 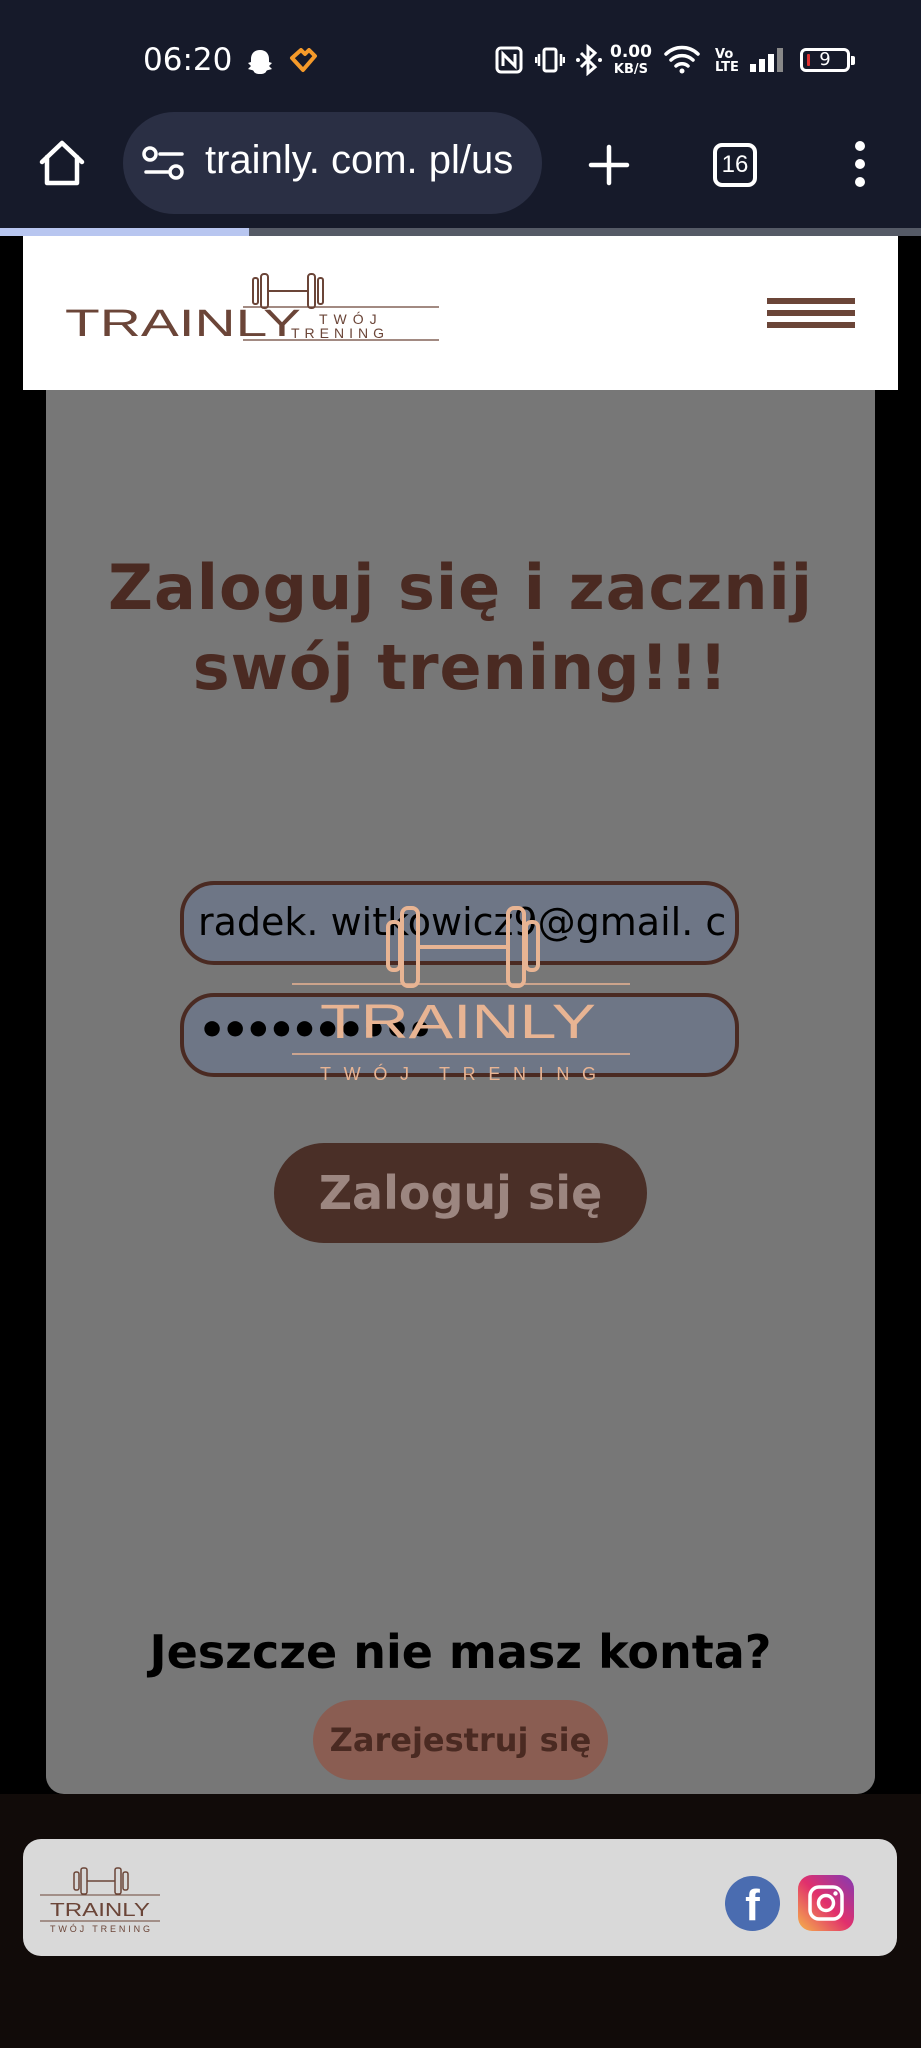 What do you see at coordinates (825, 59) in the screenshot?
I see `battery-level: 9` at bounding box center [825, 59].